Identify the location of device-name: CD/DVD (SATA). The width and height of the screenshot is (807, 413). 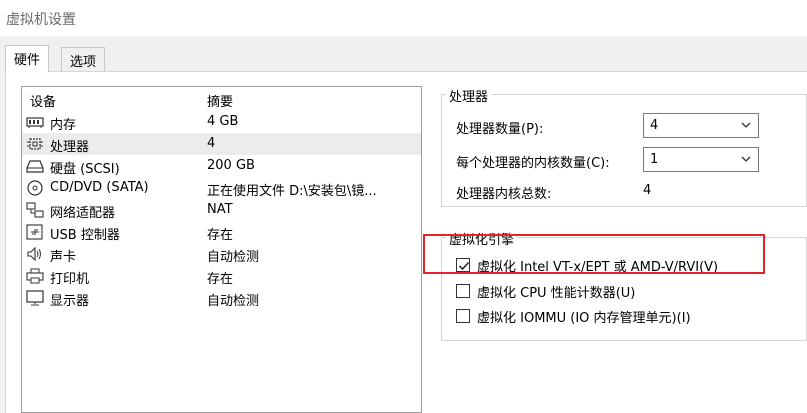
(99, 187).